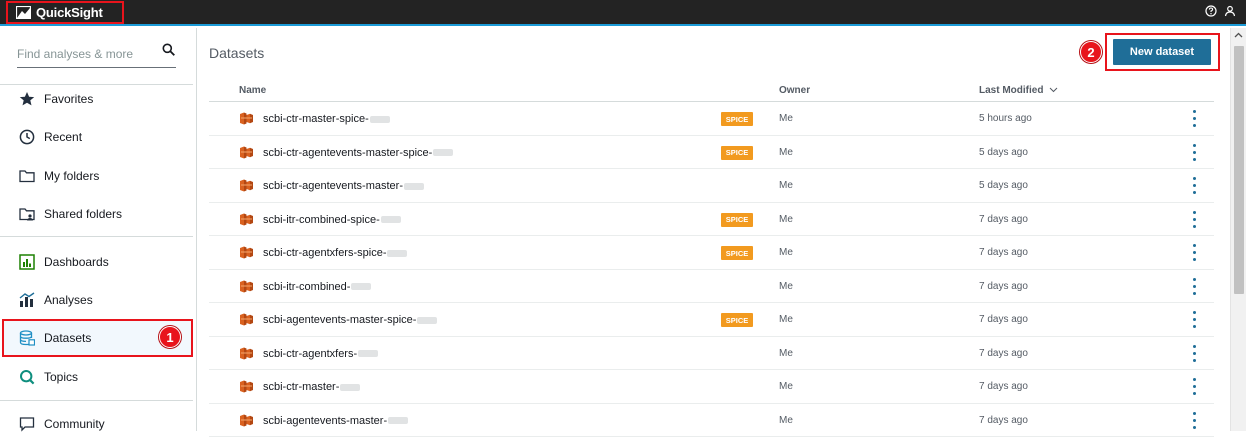  I want to click on dataset-name: scbi-ctr-master-spice-, so click(326, 119).